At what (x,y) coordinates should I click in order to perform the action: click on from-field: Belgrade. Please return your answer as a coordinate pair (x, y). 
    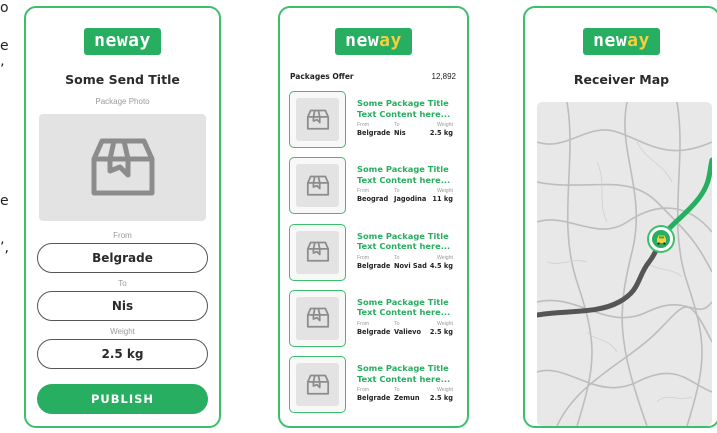
    Looking at the image, I should click on (122, 258).